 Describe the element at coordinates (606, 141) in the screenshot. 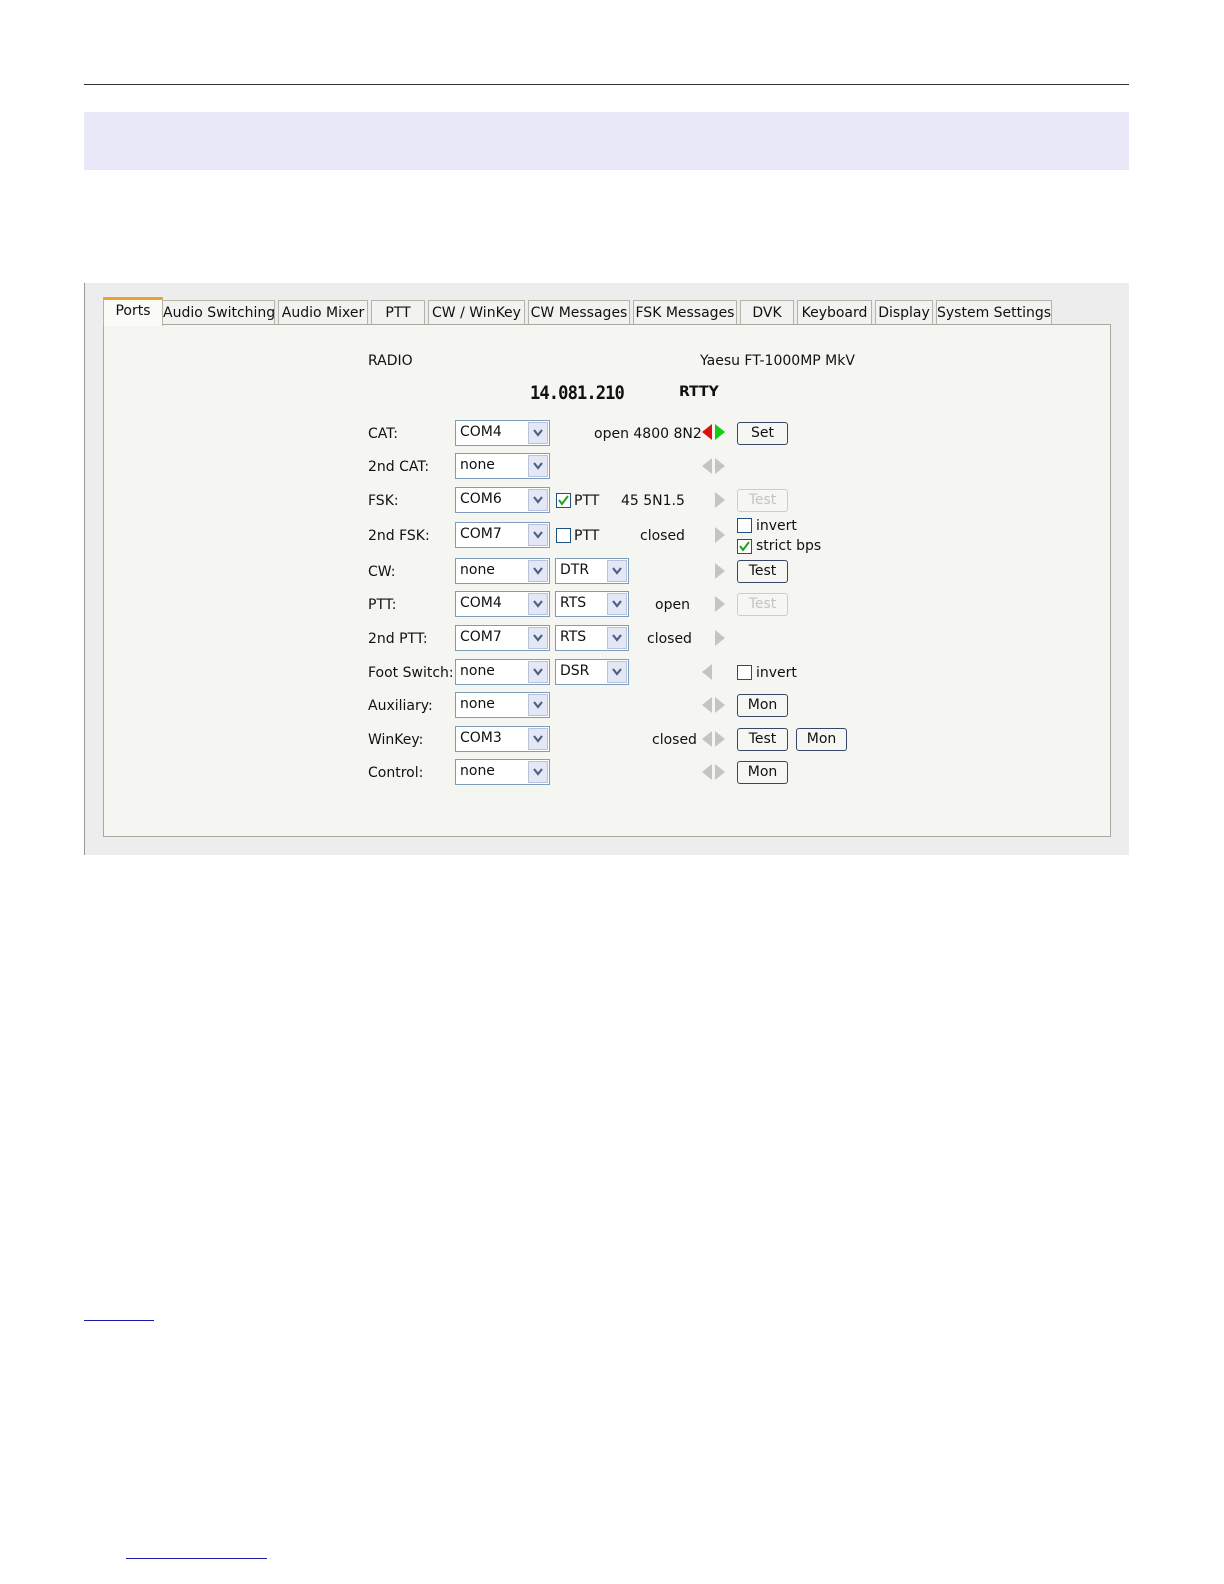

I see `header-band` at that location.